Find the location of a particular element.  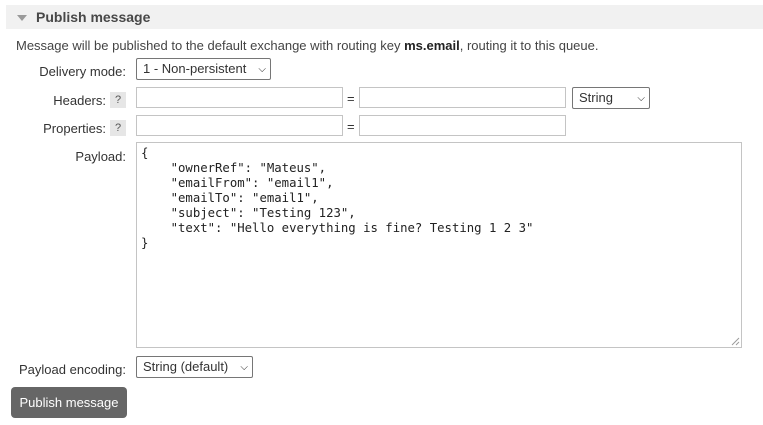

properties-help-icon: ? is located at coordinates (118, 128).